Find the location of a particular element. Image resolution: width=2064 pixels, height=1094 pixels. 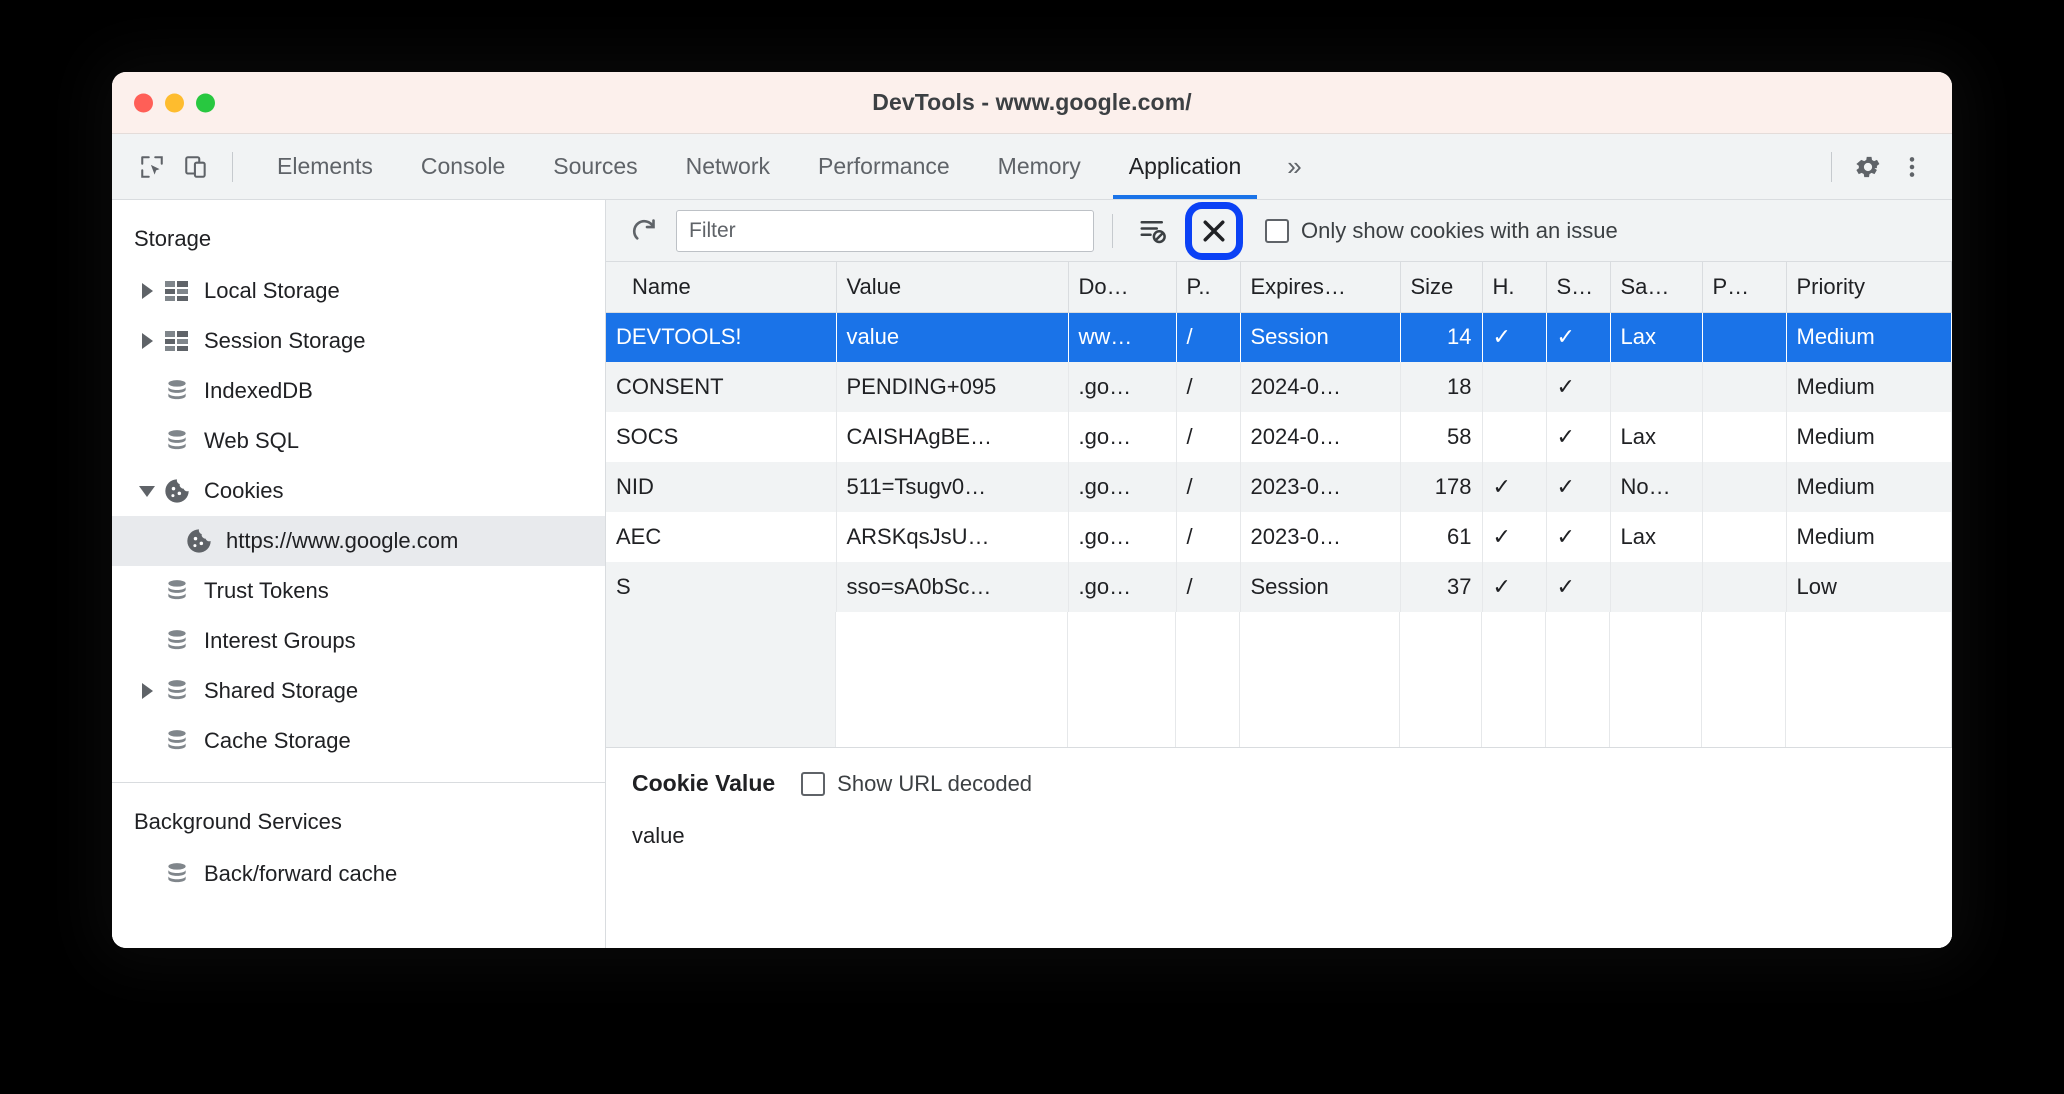

traffic-light-buttons is located at coordinates (174, 102).